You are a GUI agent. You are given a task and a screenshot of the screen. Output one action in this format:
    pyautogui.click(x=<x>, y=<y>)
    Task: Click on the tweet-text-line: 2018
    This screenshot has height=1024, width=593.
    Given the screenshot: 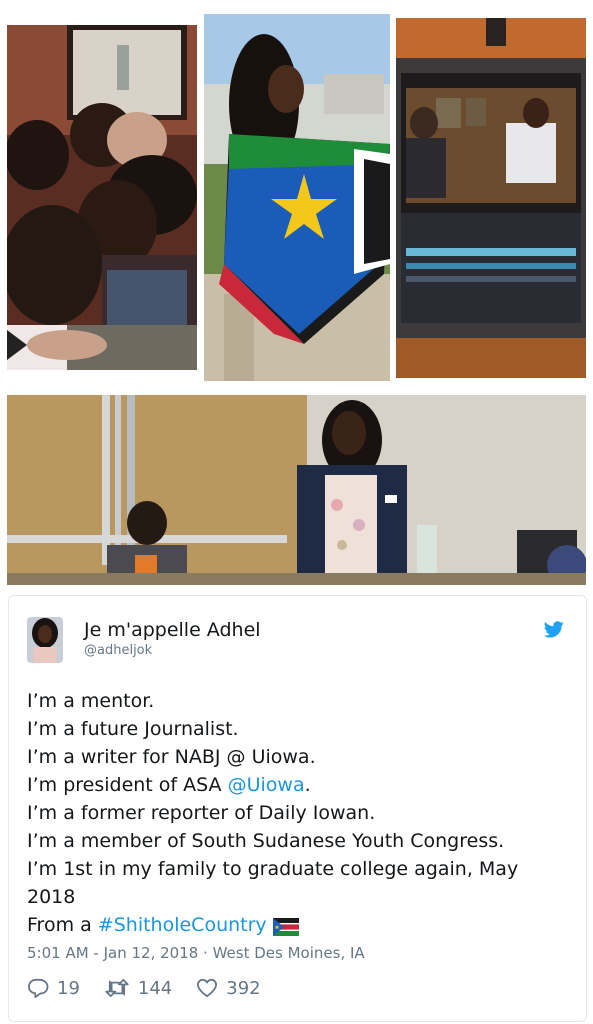 What is the action you would take?
    pyautogui.click(x=51, y=897)
    